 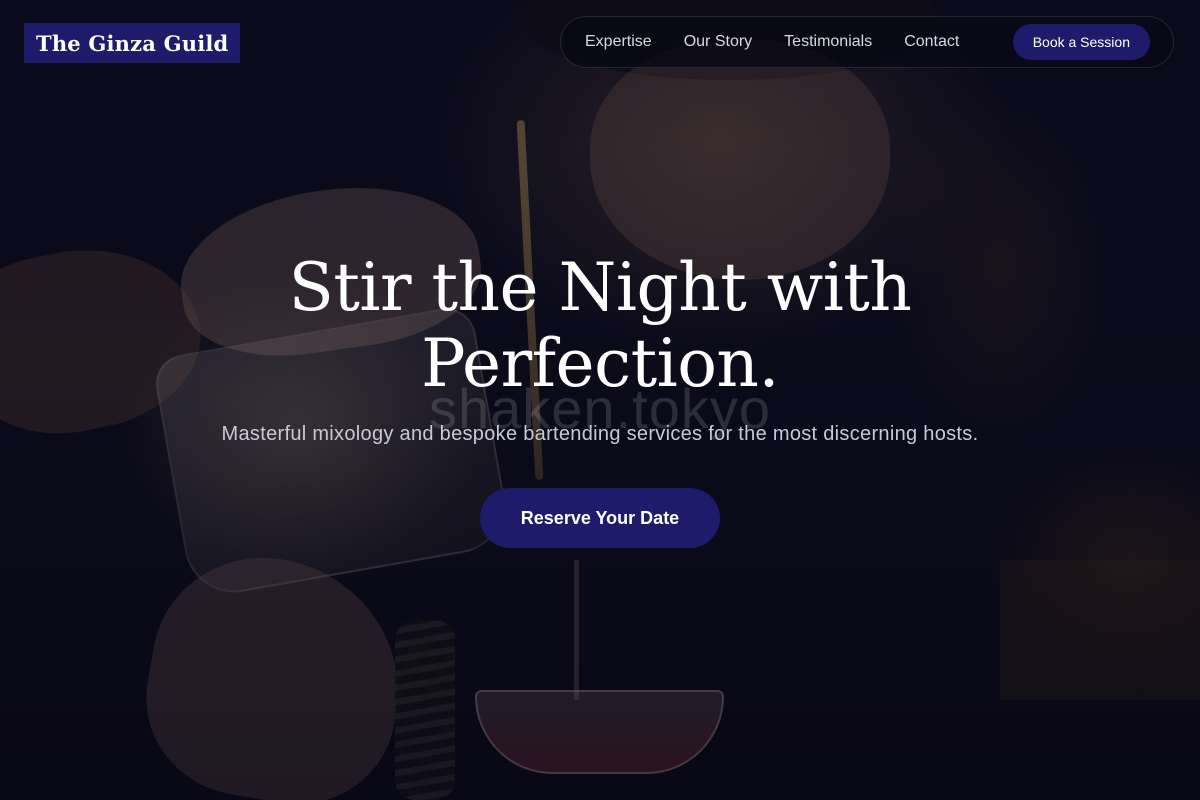 I want to click on brand-logo: The Ginza Guild, so click(x=132, y=43).